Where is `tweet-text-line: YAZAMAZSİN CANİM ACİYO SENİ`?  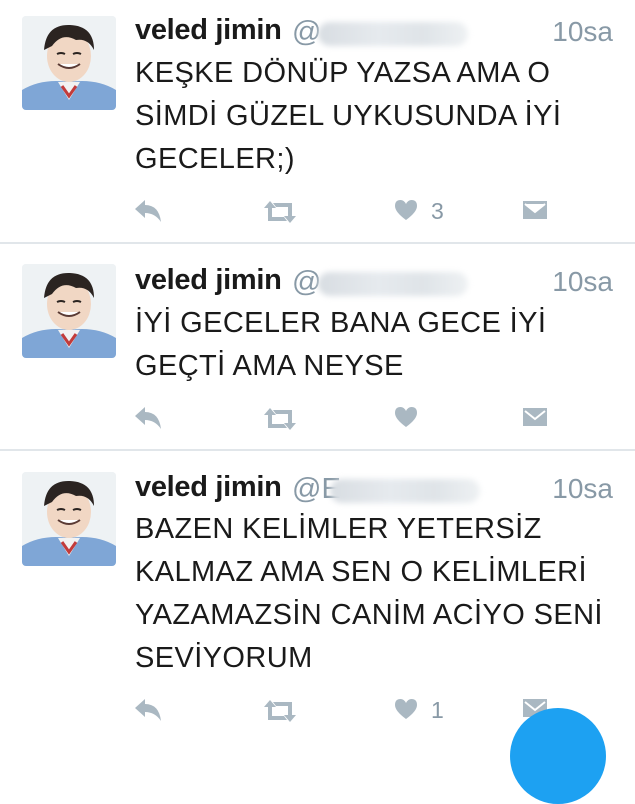 tweet-text-line: YAZAMAZSİN CANİM ACİYO SENİ is located at coordinates (369, 615).